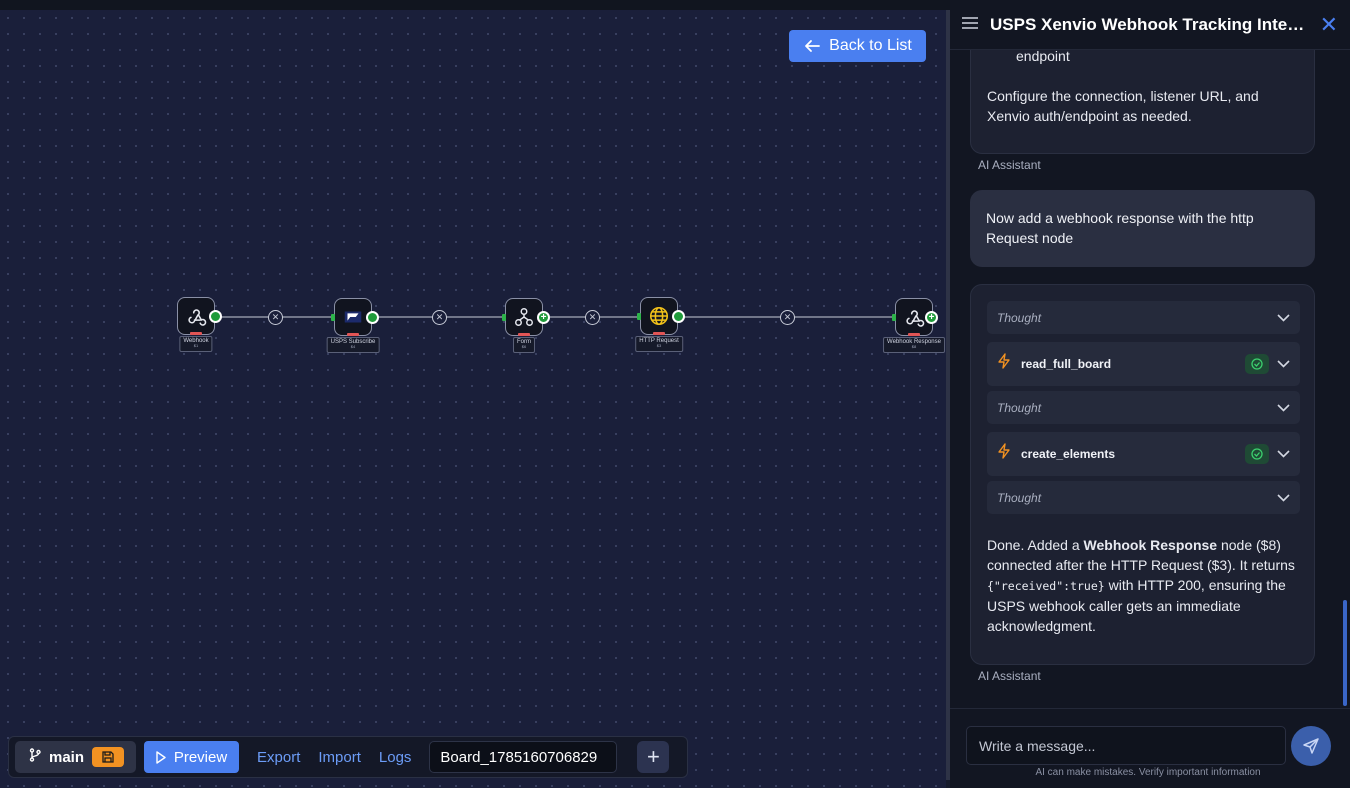  I want to click on usps-eagle-icon, so click(353, 317).